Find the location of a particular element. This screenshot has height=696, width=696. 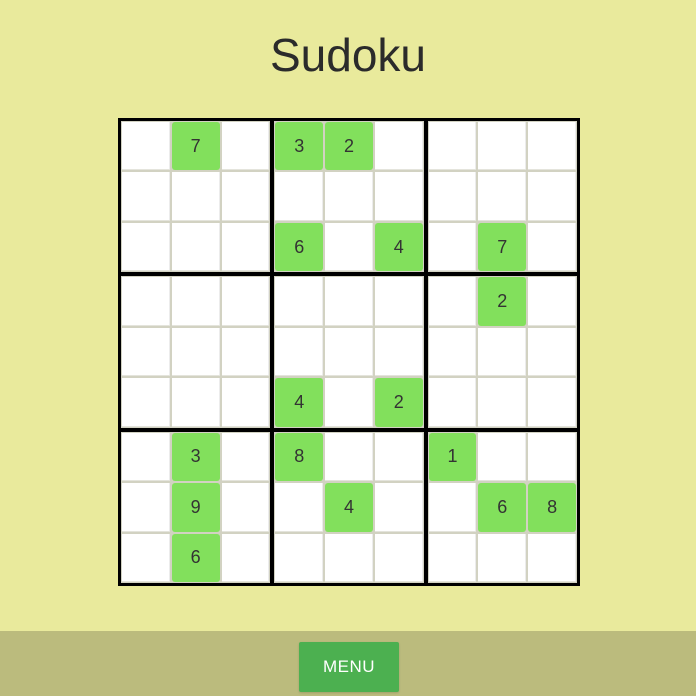

sudoku-box: 168 is located at coordinates (502, 507).